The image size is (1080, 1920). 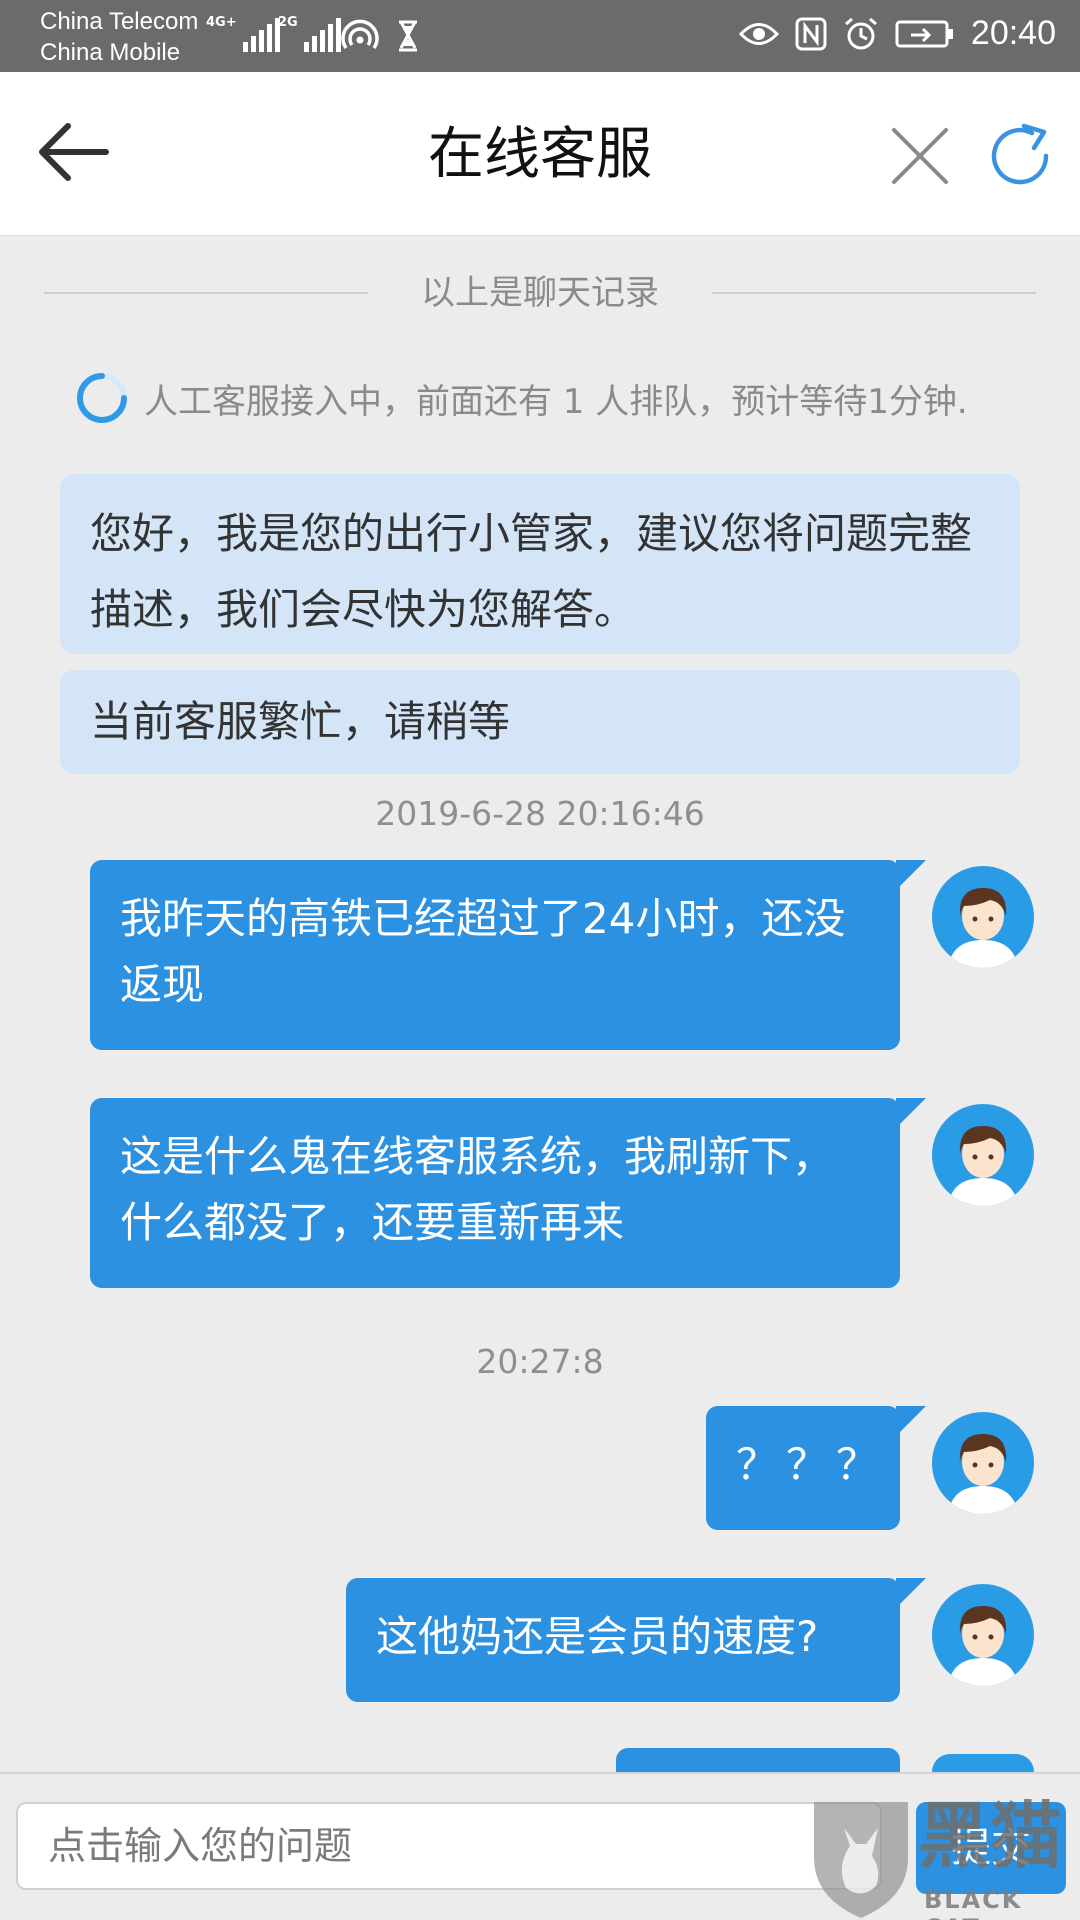 I want to click on message-timestamp: 20:27:8, so click(x=540, y=1361).